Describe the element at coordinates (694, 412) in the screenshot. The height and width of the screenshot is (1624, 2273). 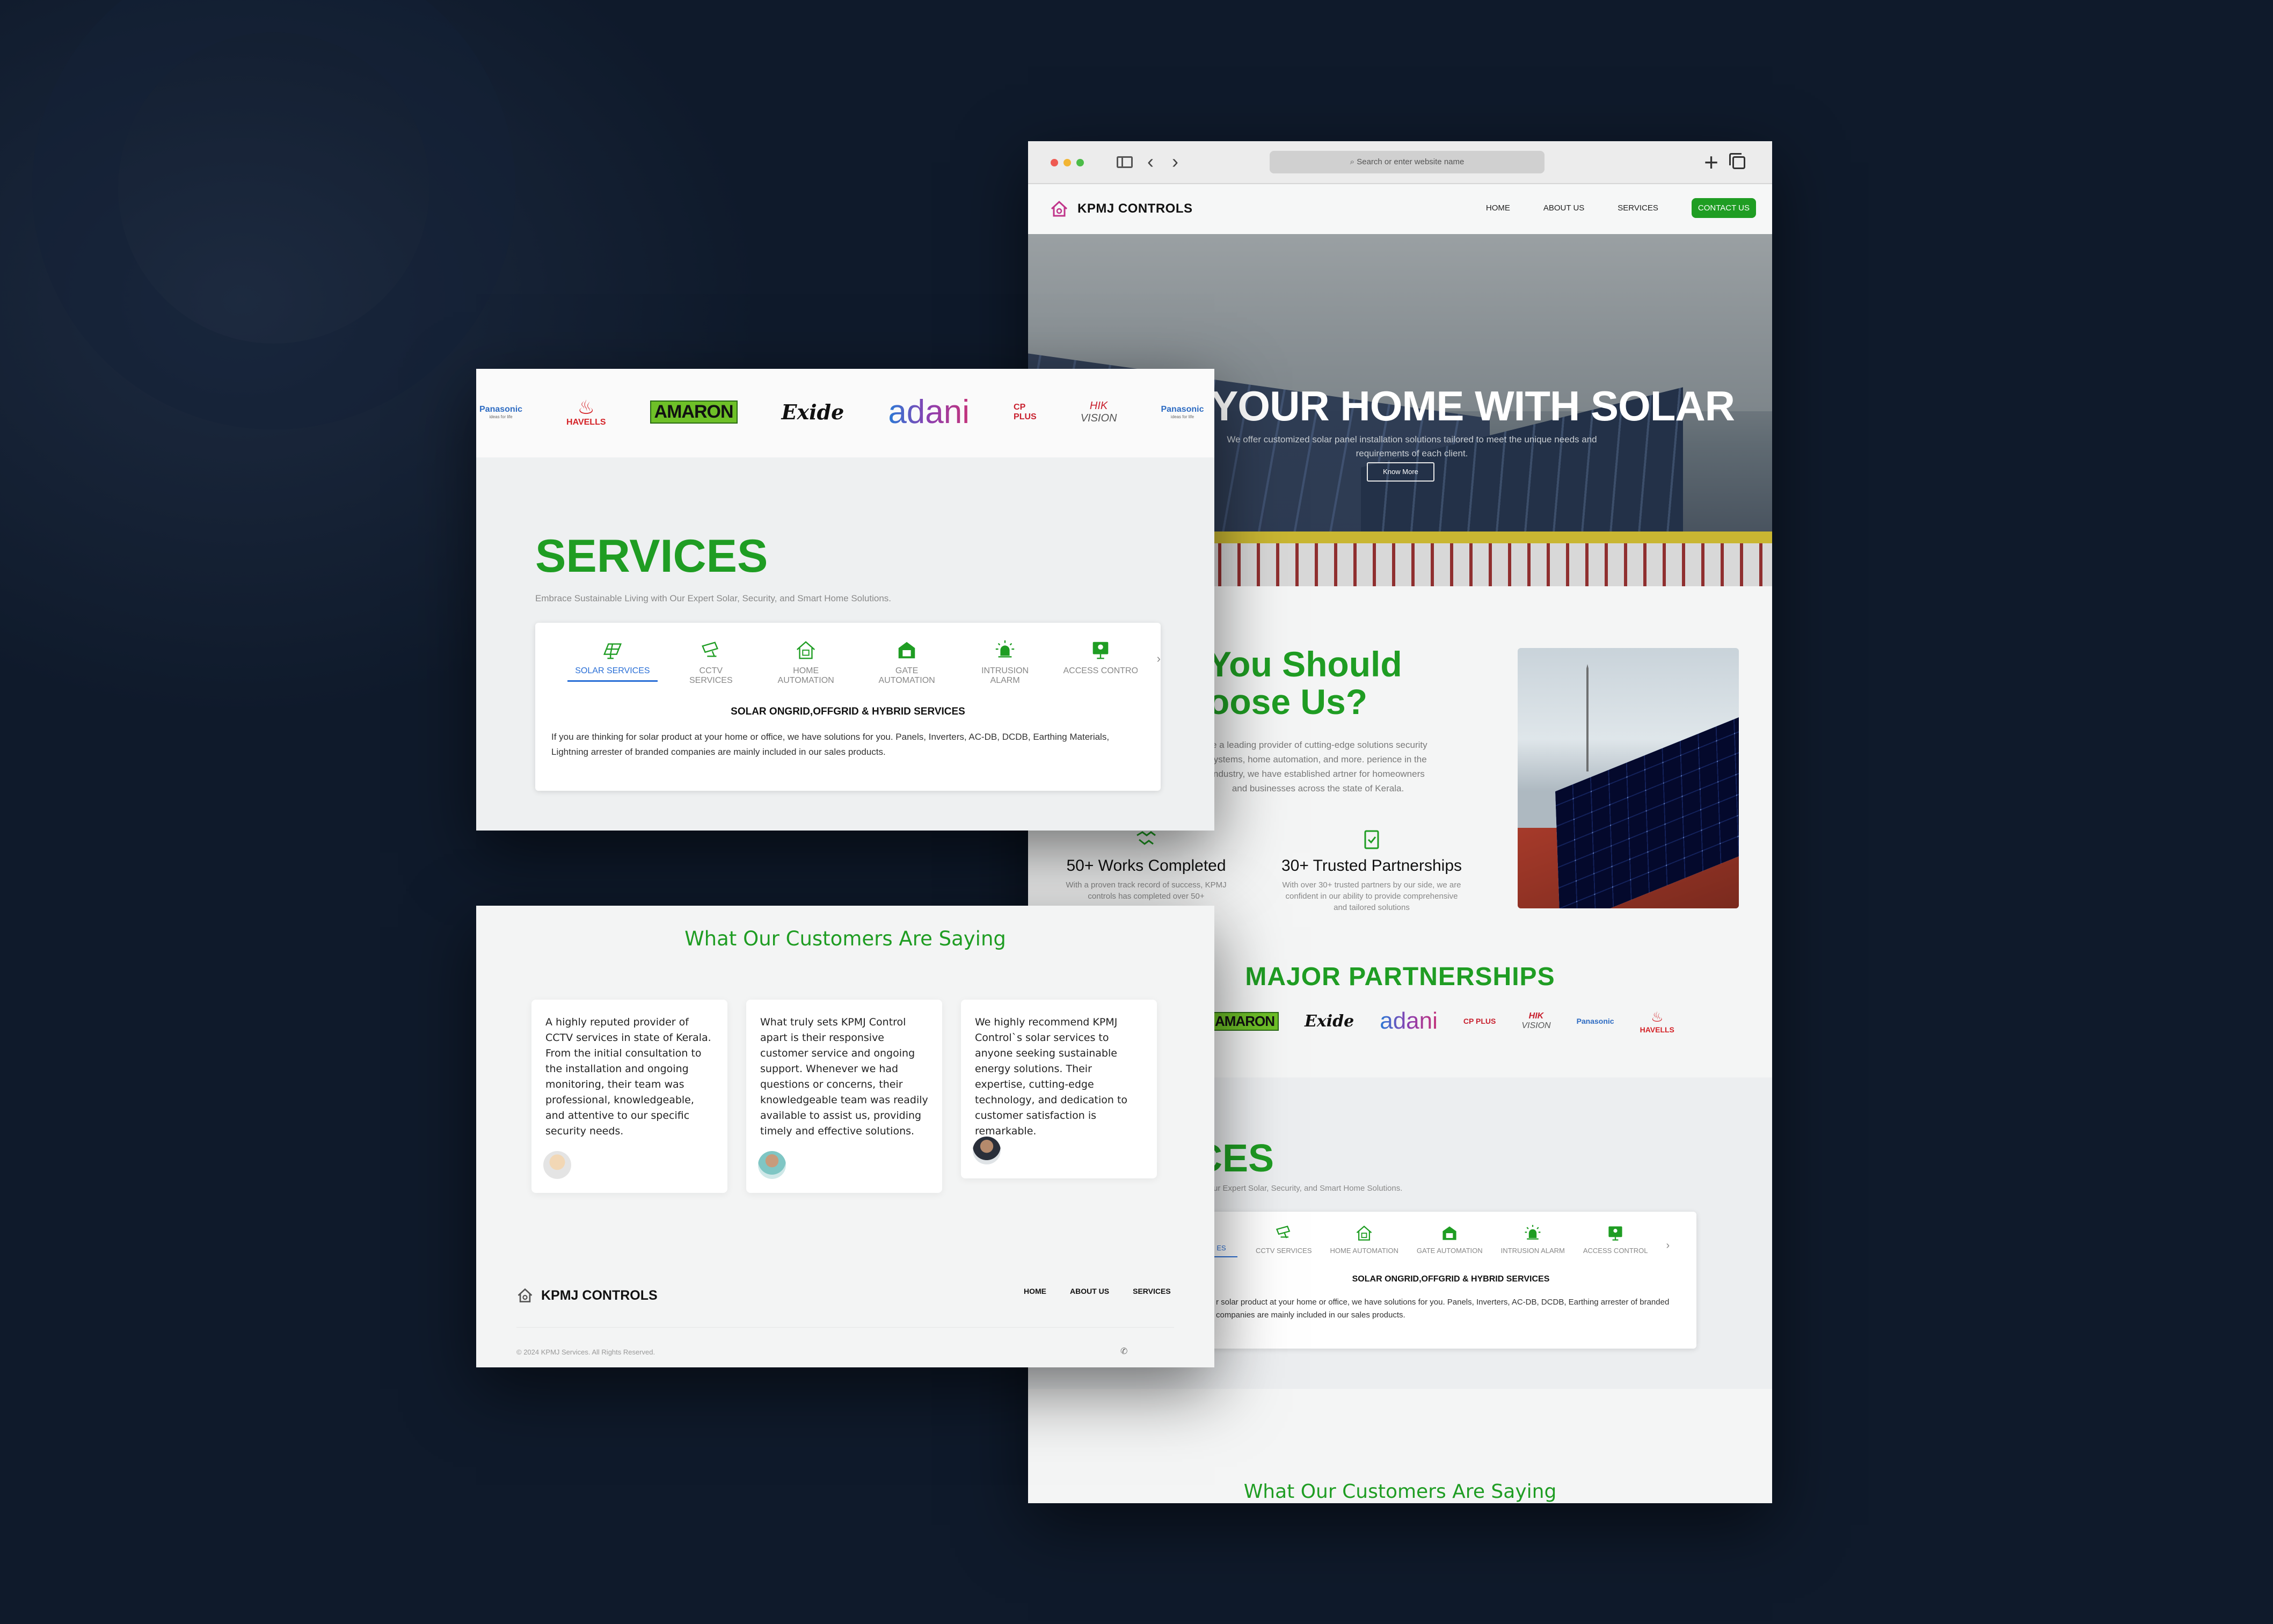
I see `amaron-logo: AMARON` at that location.